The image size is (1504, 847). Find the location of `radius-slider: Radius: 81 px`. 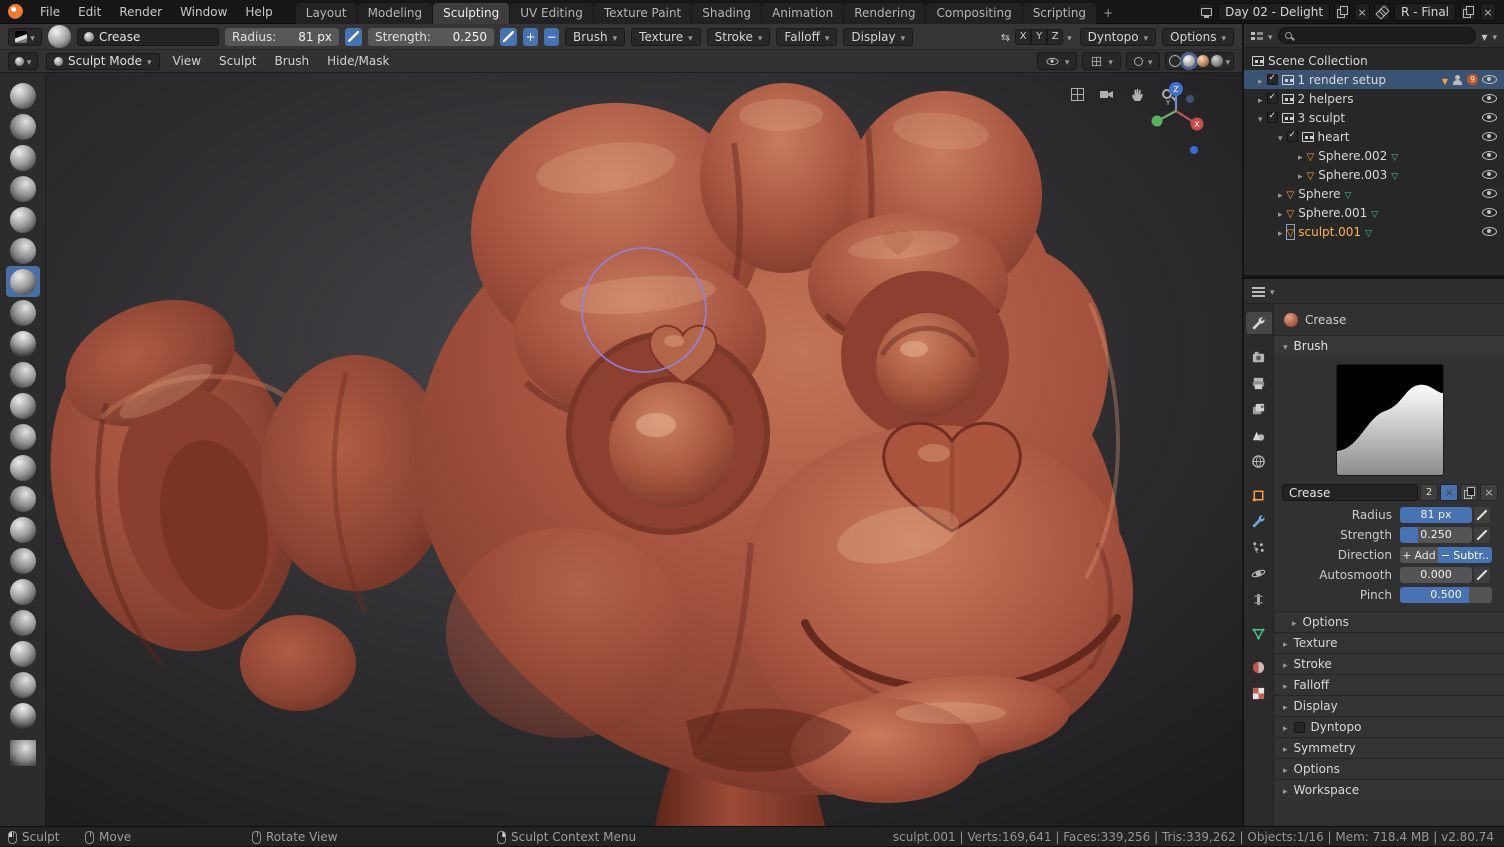

radius-slider: Radius: 81 px is located at coordinates (282, 36).